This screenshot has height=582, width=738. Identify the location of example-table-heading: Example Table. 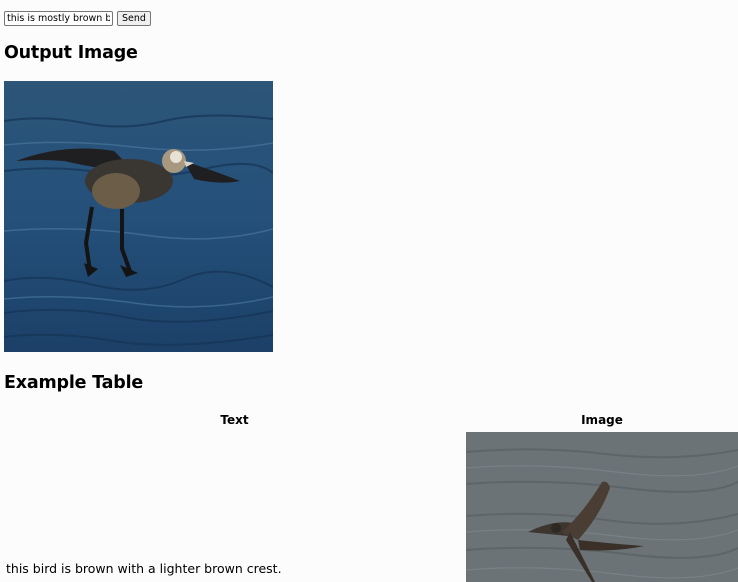
(74, 383).